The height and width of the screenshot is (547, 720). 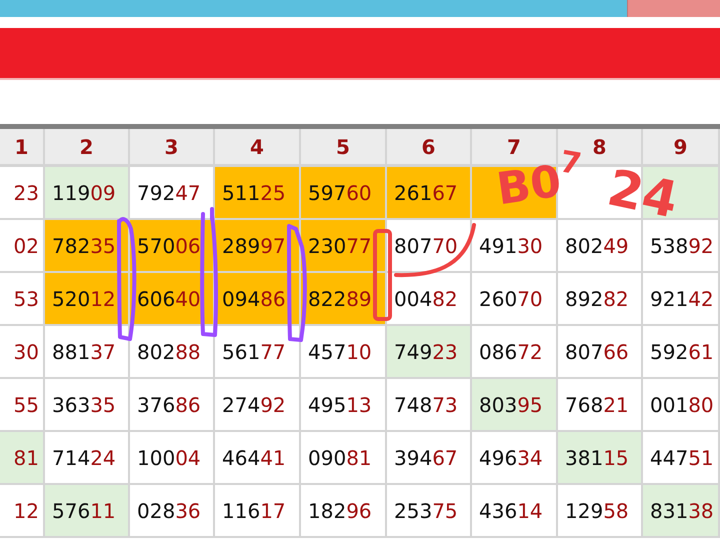 I want to click on result-number: 09081, so click(x=340, y=458).